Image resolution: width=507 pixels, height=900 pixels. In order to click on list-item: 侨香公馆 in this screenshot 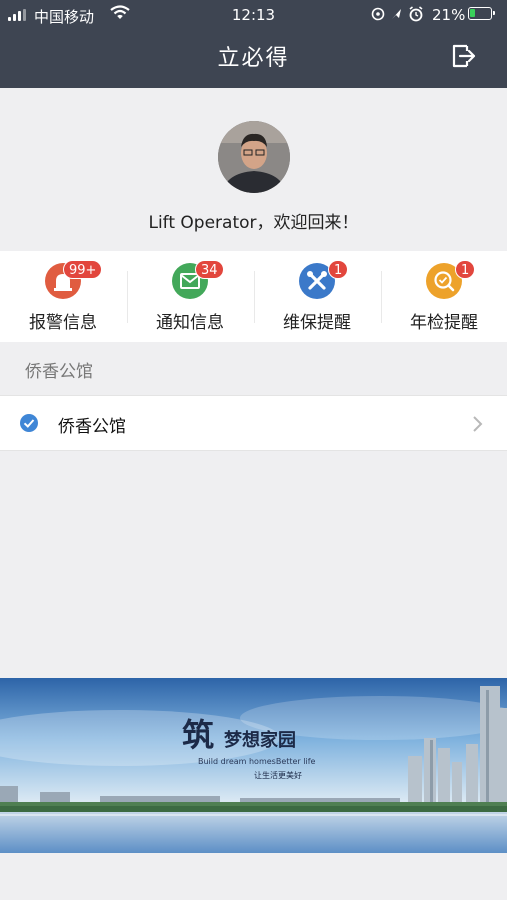, I will do `click(253, 423)`.